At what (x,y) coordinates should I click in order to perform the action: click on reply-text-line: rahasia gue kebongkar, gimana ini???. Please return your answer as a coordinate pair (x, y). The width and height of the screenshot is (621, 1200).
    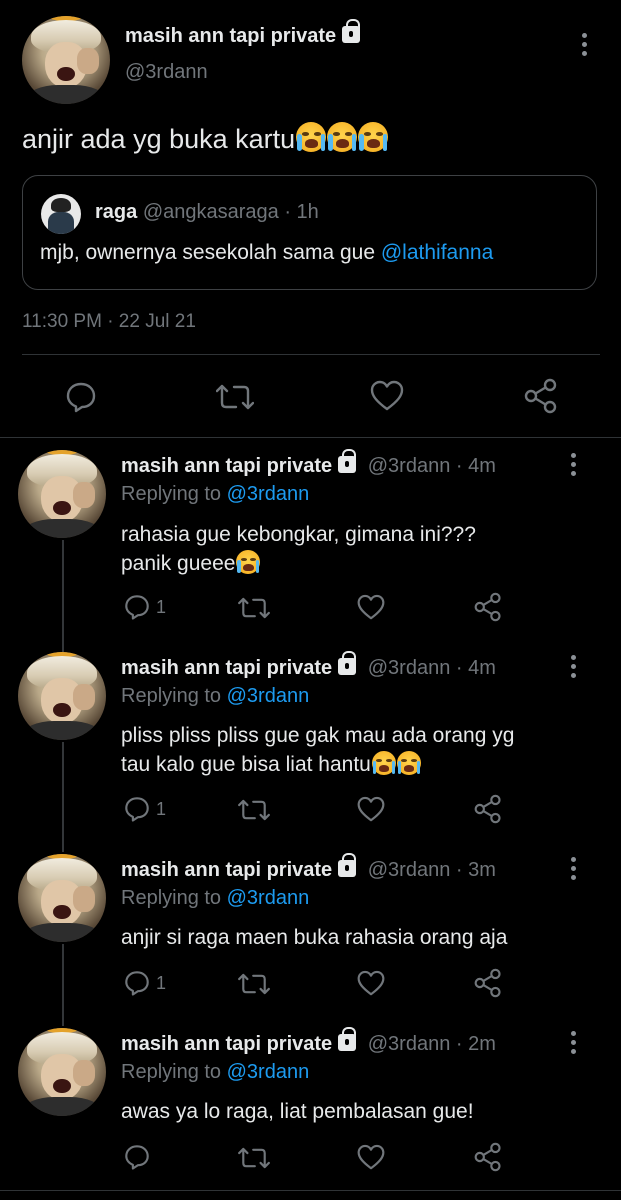
    Looking at the image, I should click on (298, 534).